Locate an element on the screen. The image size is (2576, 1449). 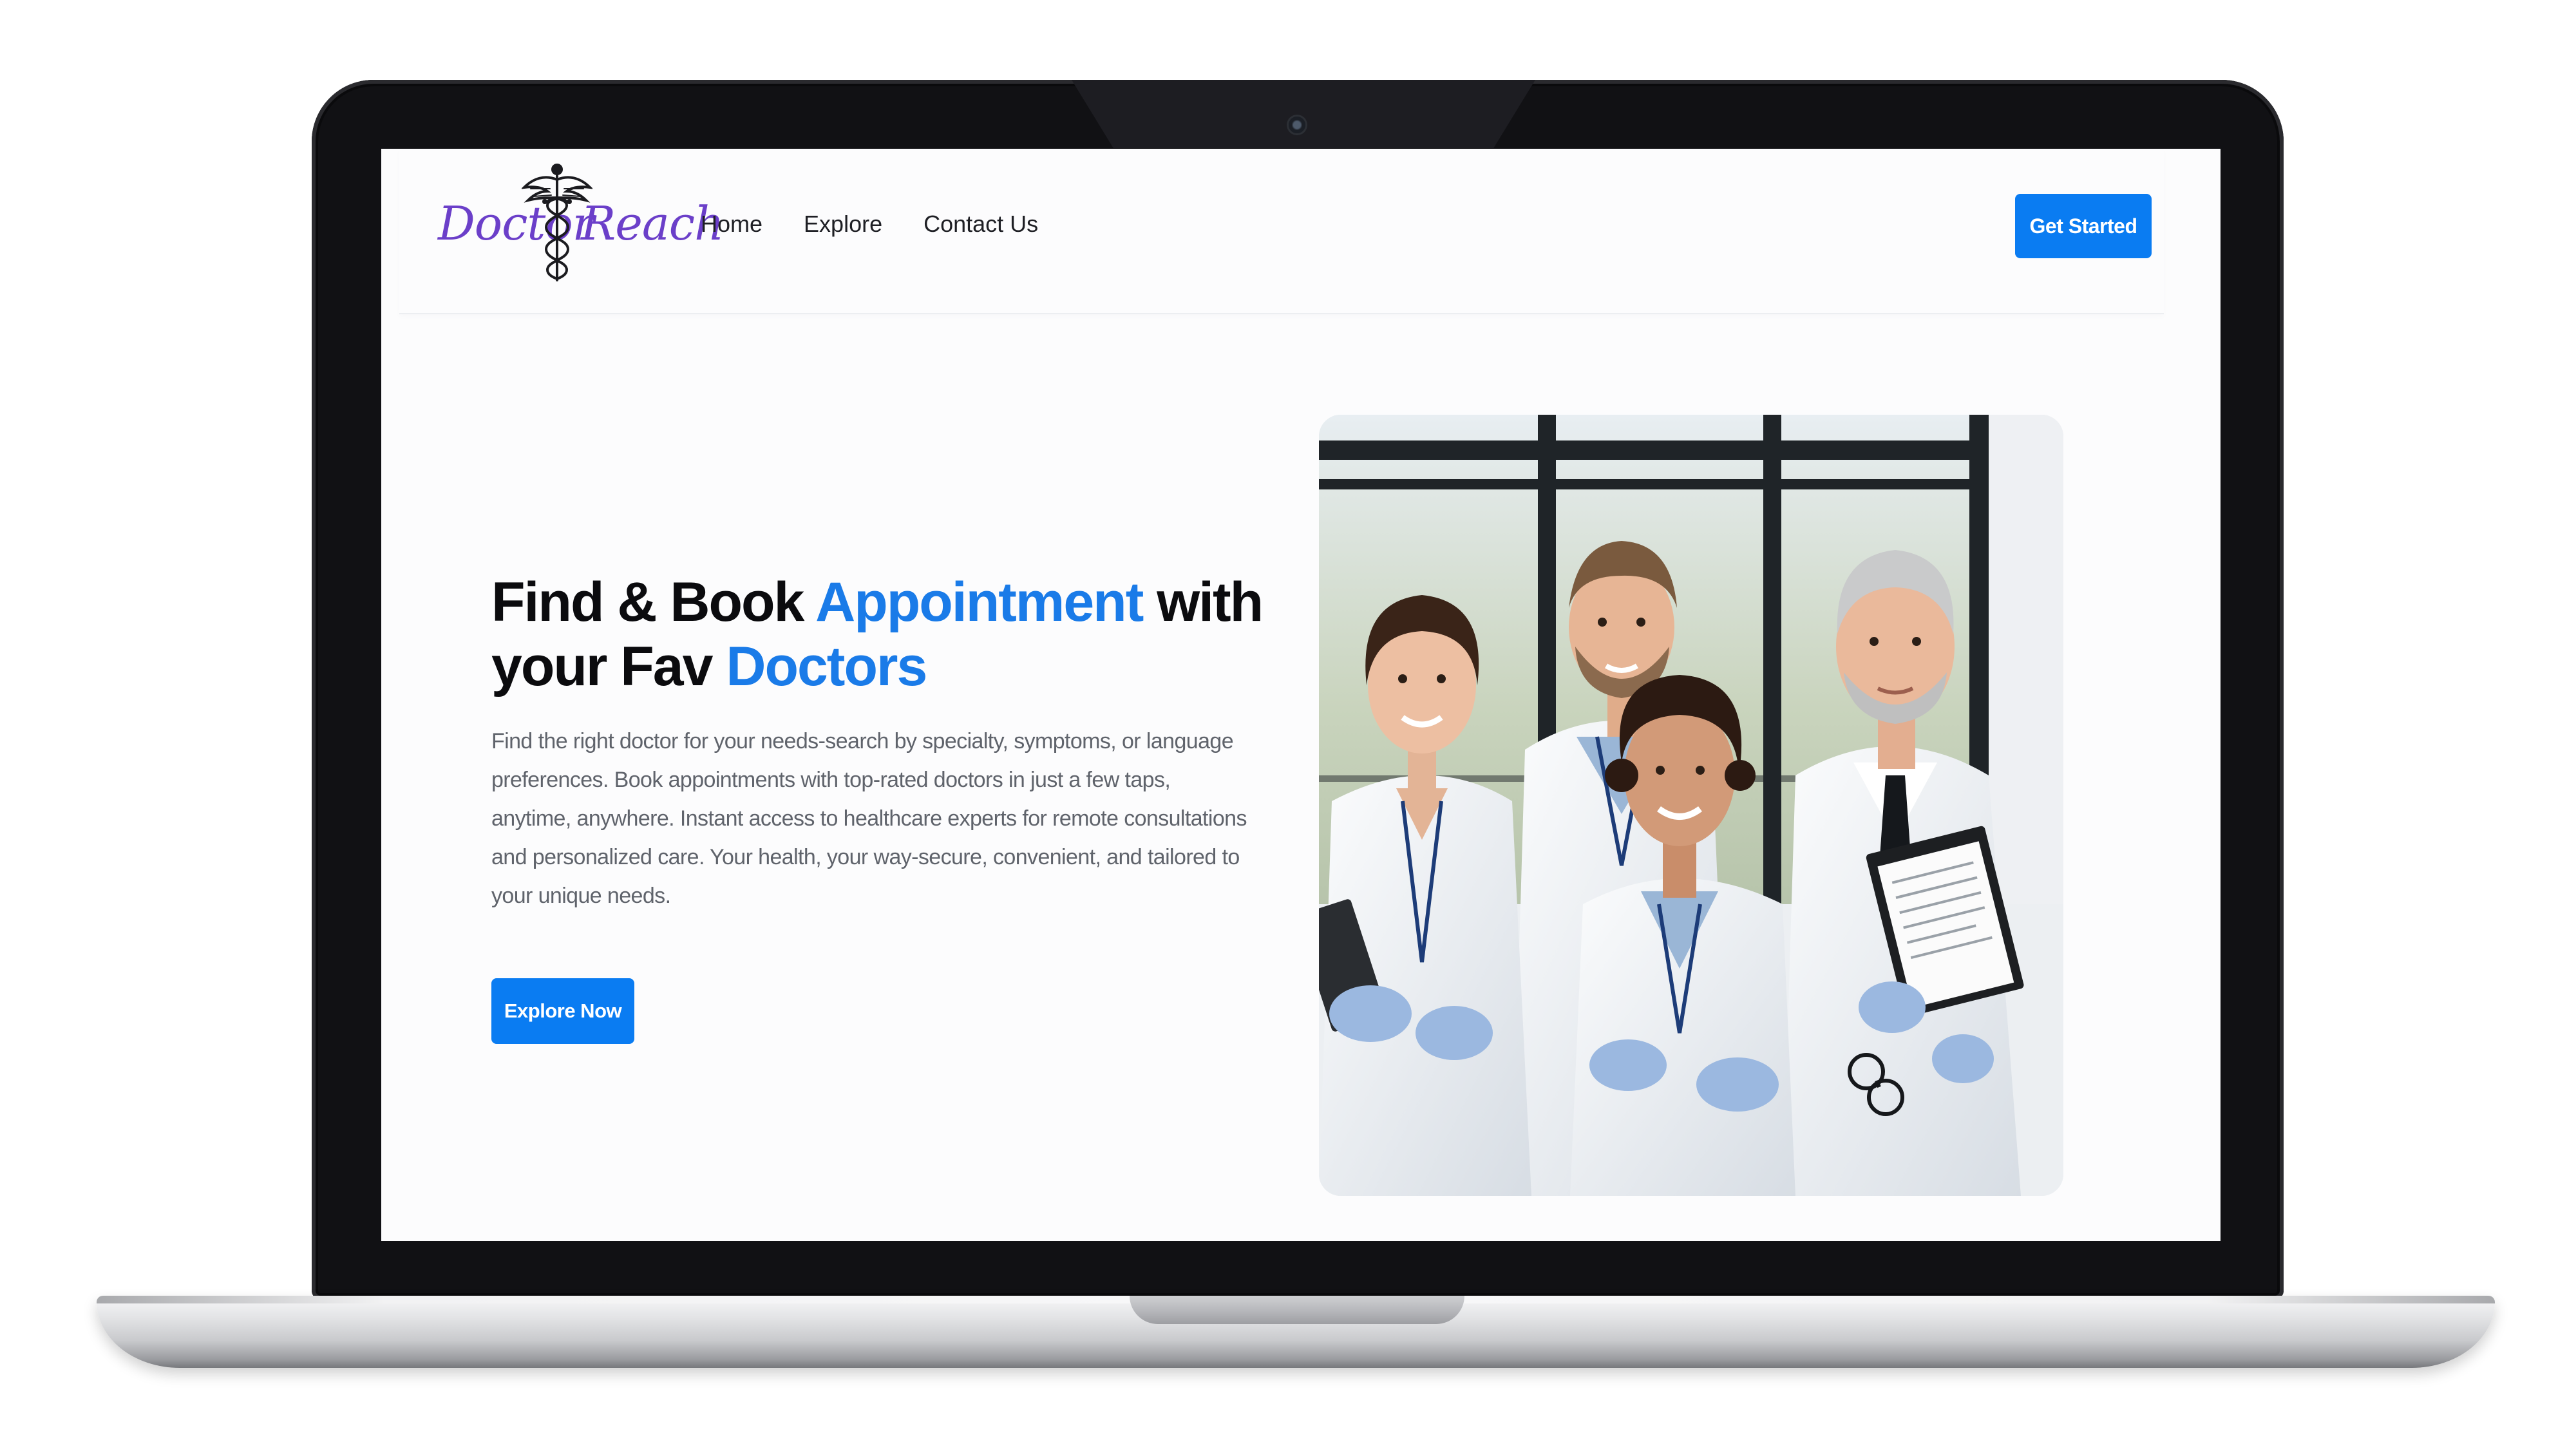
hero-title-accent-appointment: Appointment is located at coordinates (979, 602).